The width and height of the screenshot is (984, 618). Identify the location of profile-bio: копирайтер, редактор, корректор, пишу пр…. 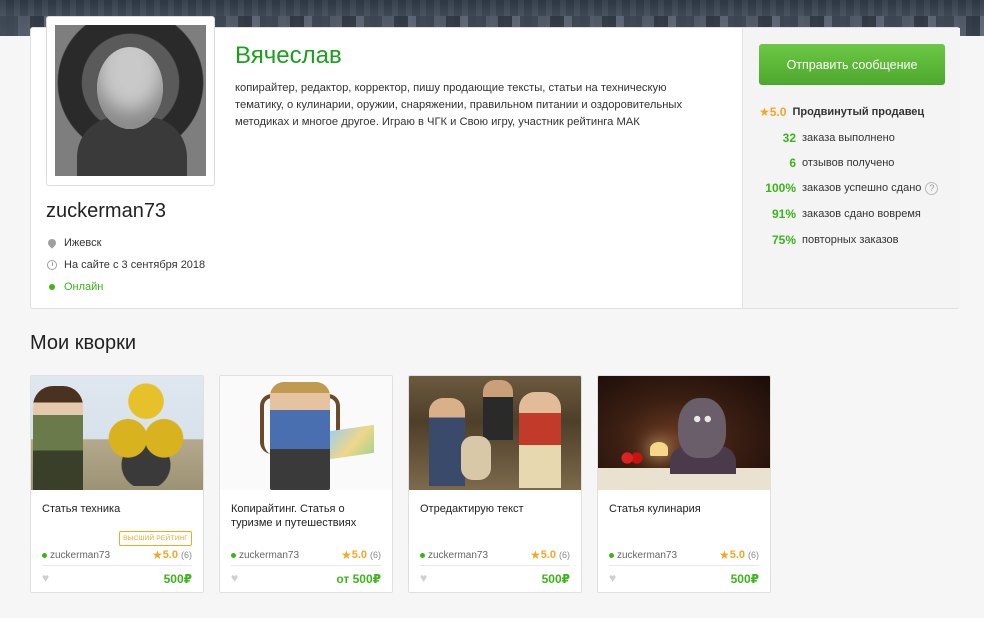
(459, 105).